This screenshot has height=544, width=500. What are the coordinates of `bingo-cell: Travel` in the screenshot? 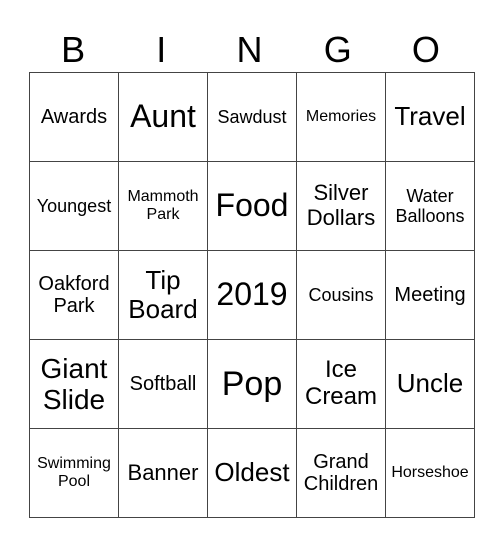 It's located at (430, 117).